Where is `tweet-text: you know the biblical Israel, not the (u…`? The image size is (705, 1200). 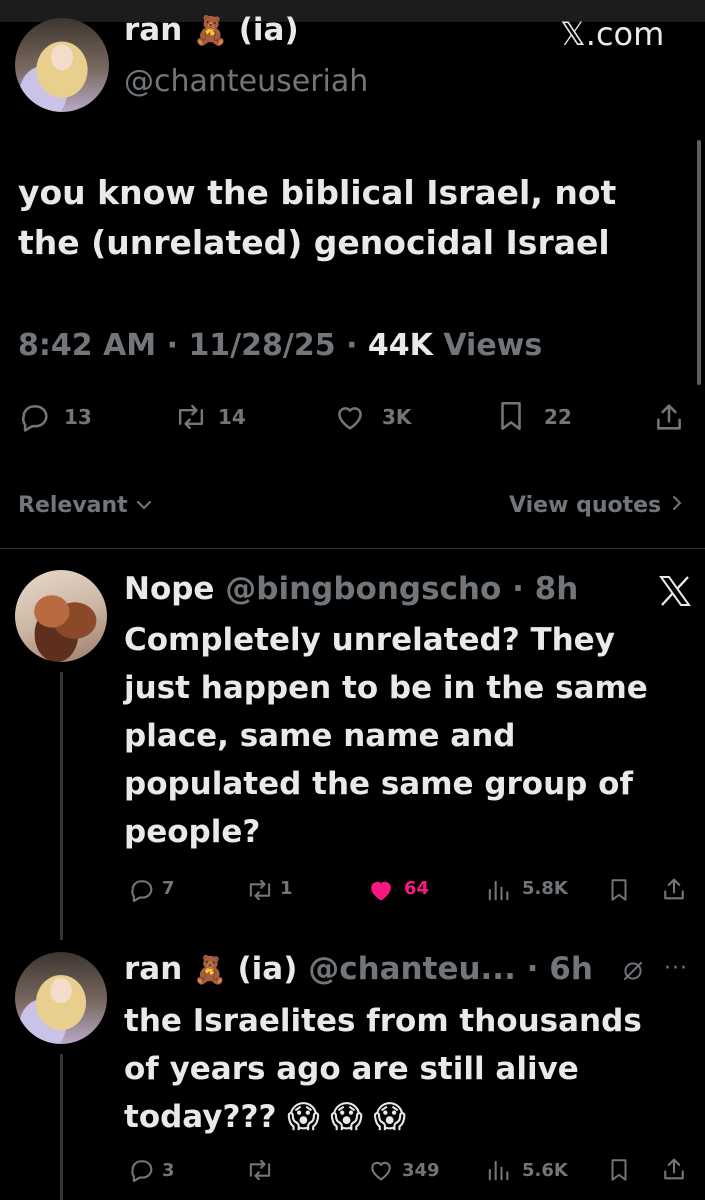 tweet-text: you know the biblical Israel, not the (u… is located at coordinates (317, 217).